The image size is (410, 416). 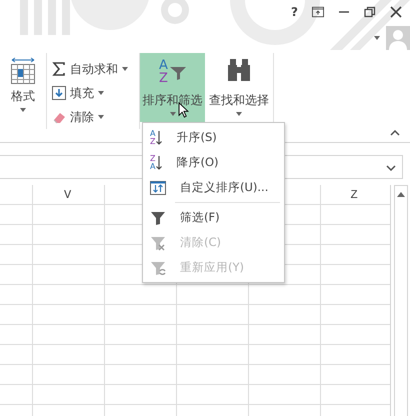 What do you see at coordinates (396, 12) in the screenshot?
I see `close-icon` at bounding box center [396, 12].